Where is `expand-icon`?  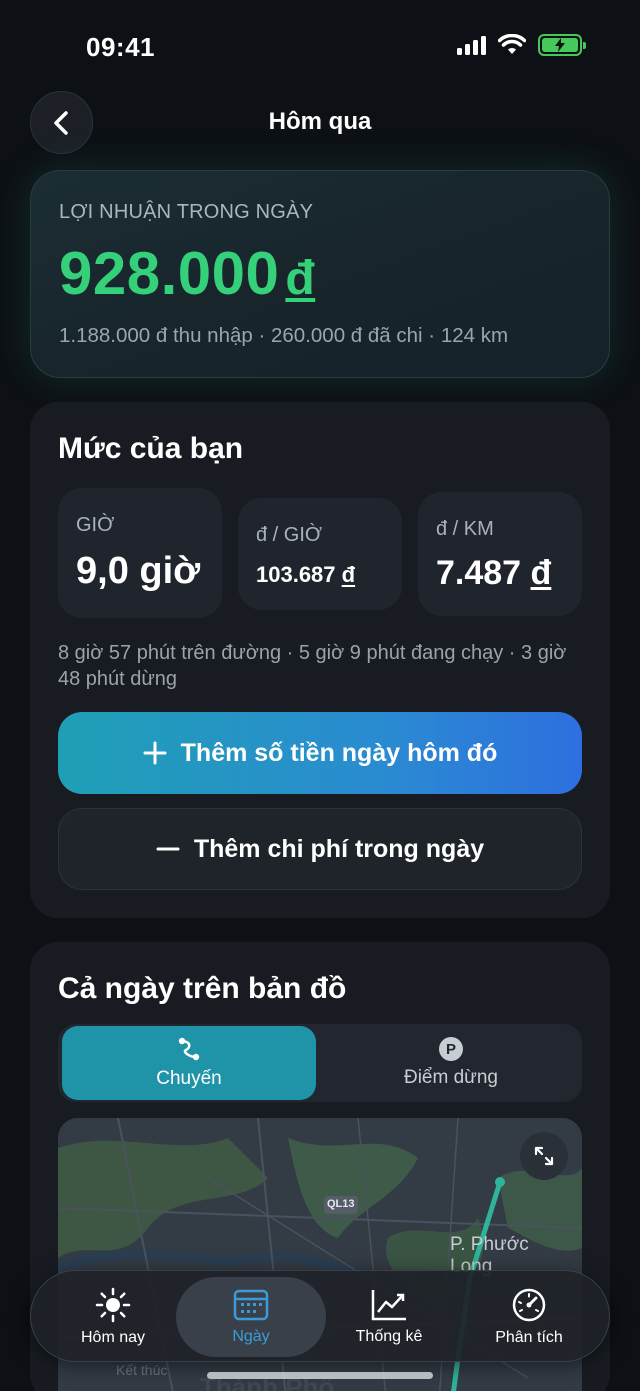 expand-icon is located at coordinates (544, 1156).